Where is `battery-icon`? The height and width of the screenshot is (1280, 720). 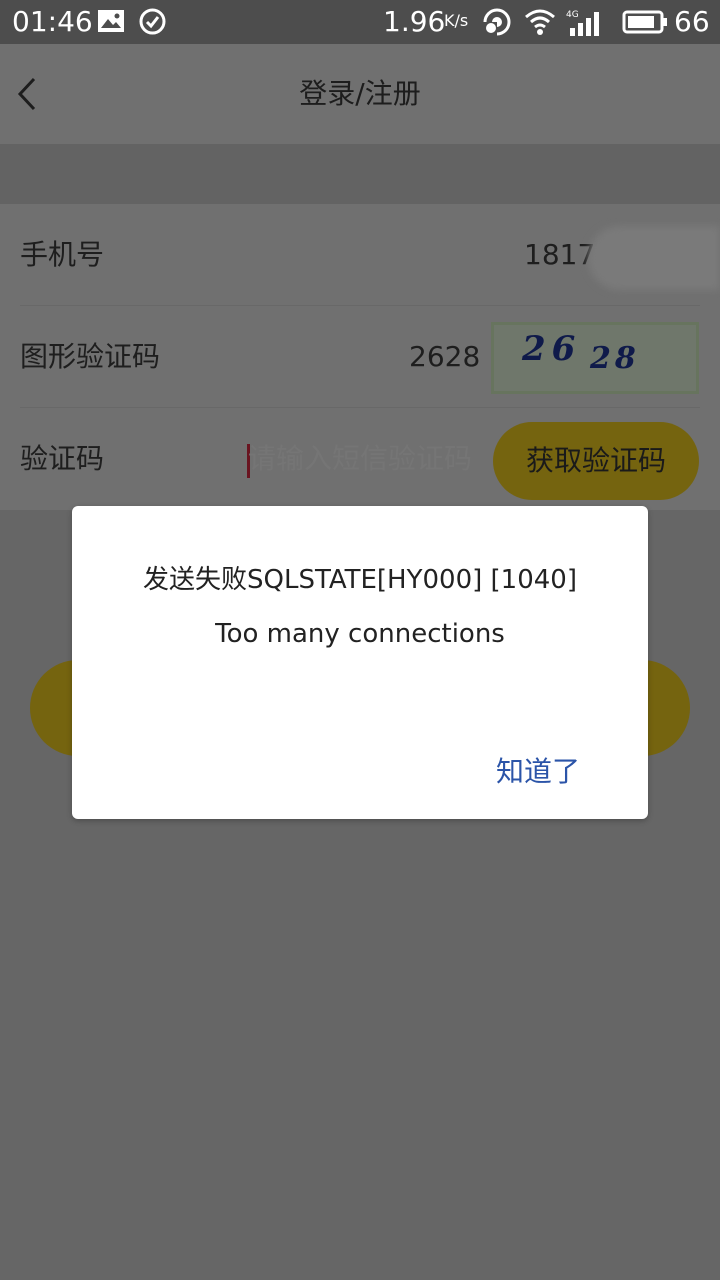
battery-icon is located at coordinates (644, 22).